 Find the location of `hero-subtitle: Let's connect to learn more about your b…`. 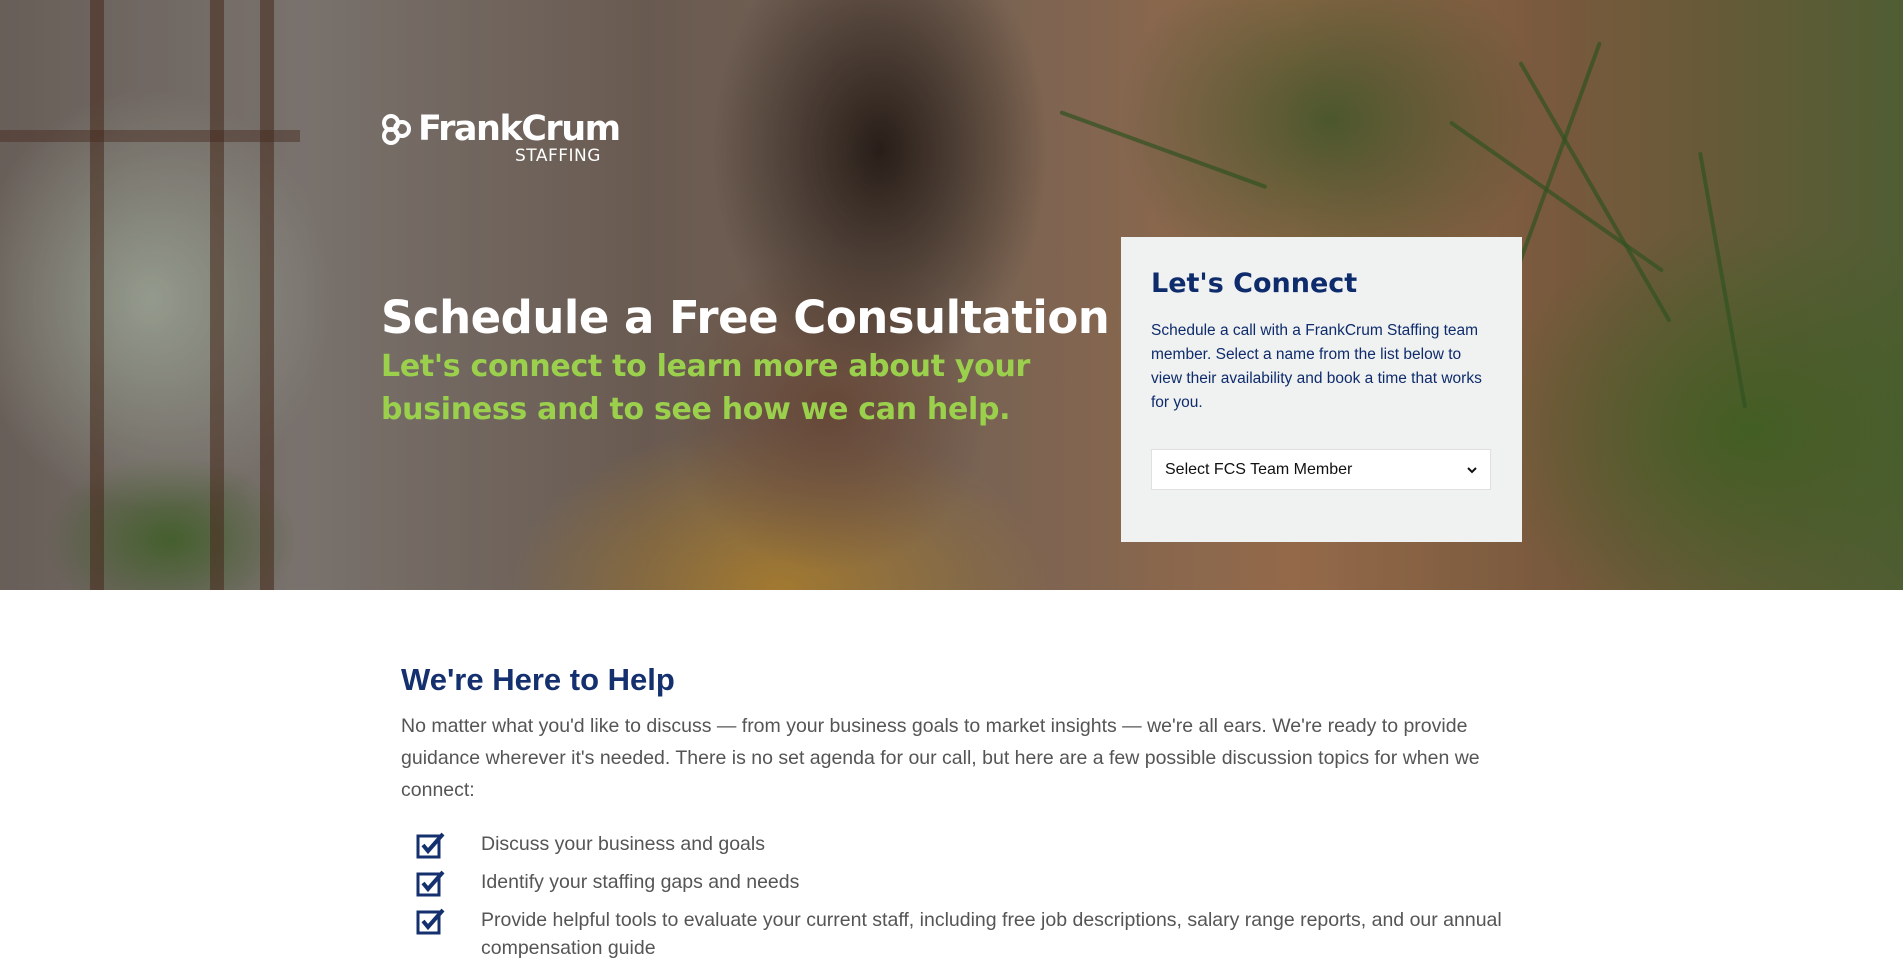

hero-subtitle: Let's connect to learn more about your b… is located at coordinates (706, 388).